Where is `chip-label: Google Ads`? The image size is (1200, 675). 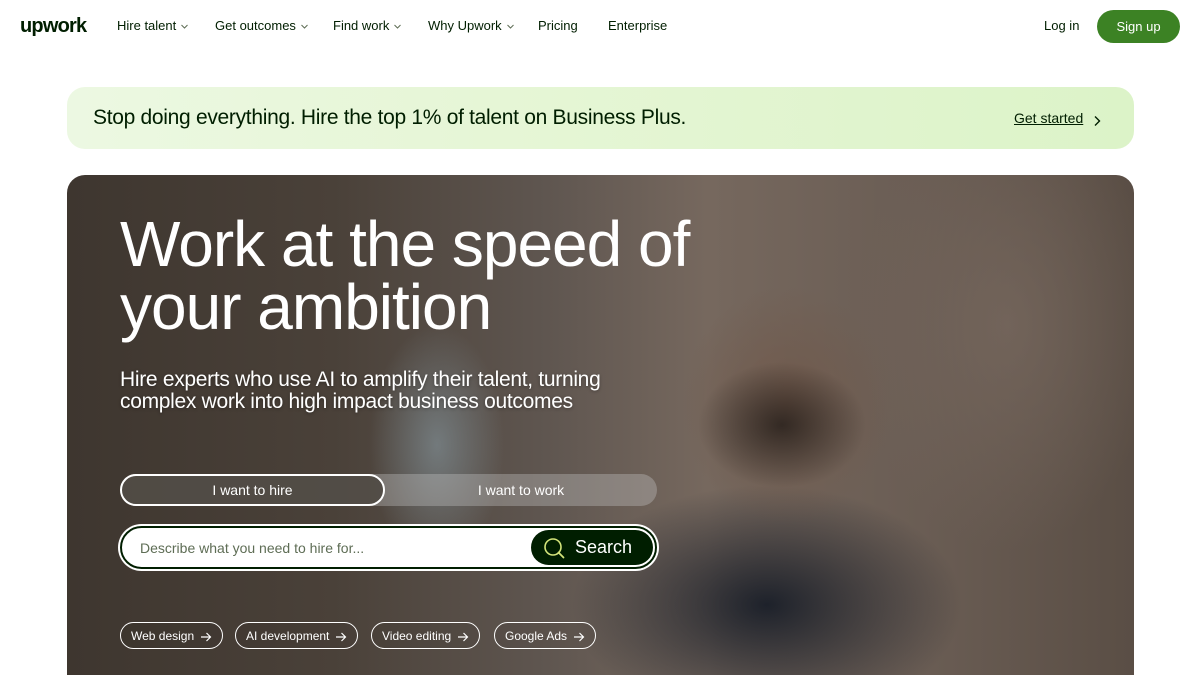 chip-label: Google Ads is located at coordinates (536, 635).